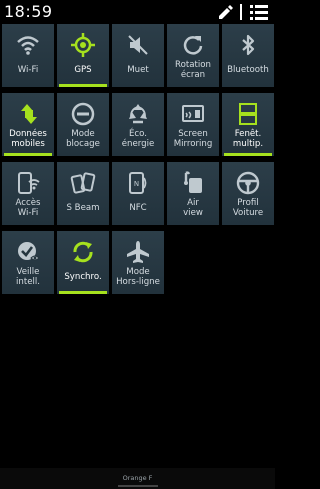  Describe the element at coordinates (248, 114) in the screenshot. I see `multi-window-icon` at that location.